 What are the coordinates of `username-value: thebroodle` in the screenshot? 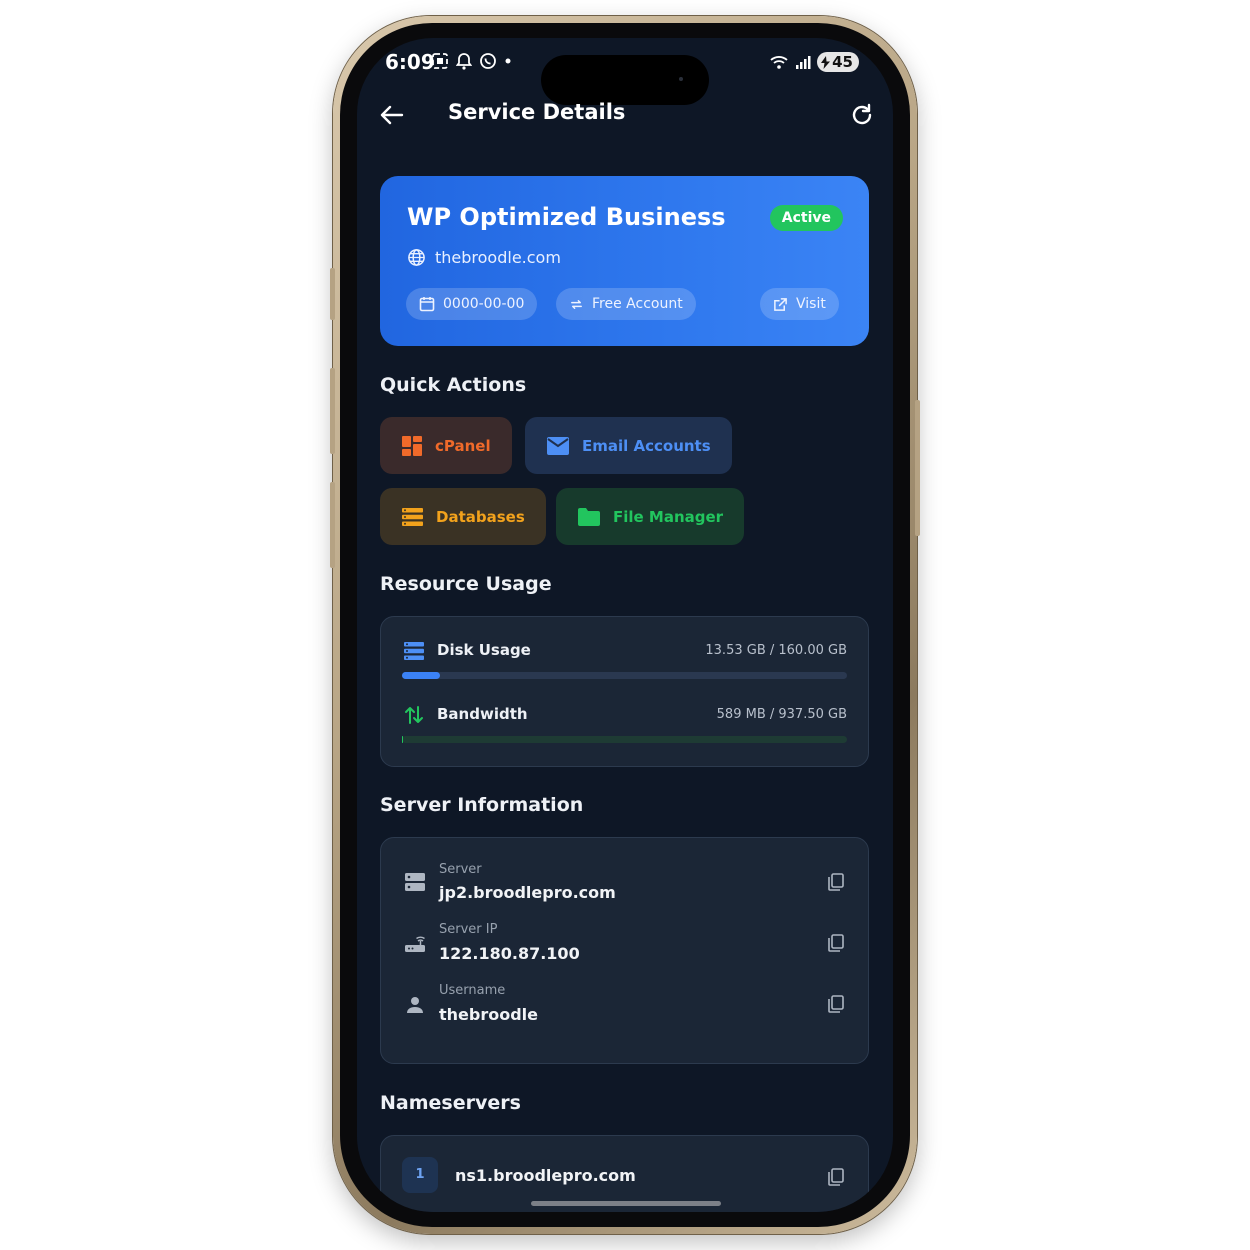 It's located at (489, 1014).